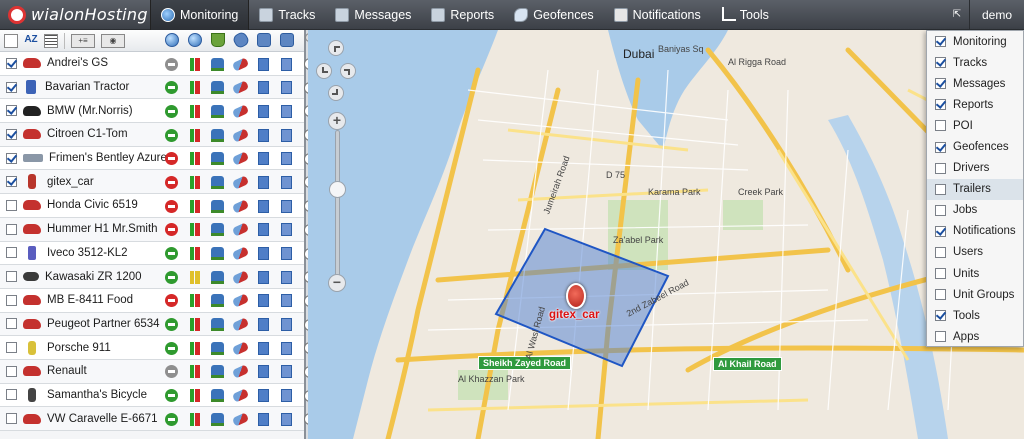 This screenshot has width=1024, height=439. What do you see at coordinates (975, 210) in the screenshot?
I see `layer-item-jobs: Jobs` at bounding box center [975, 210].